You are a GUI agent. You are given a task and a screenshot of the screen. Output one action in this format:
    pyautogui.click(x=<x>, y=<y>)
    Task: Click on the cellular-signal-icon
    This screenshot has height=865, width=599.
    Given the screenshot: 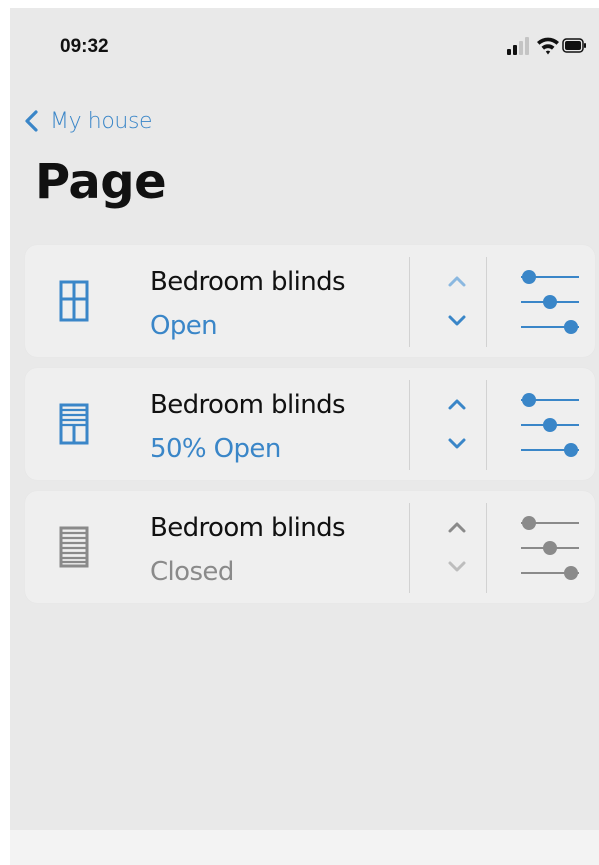 What is the action you would take?
    pyautogui.click(x=518, y=46)
    